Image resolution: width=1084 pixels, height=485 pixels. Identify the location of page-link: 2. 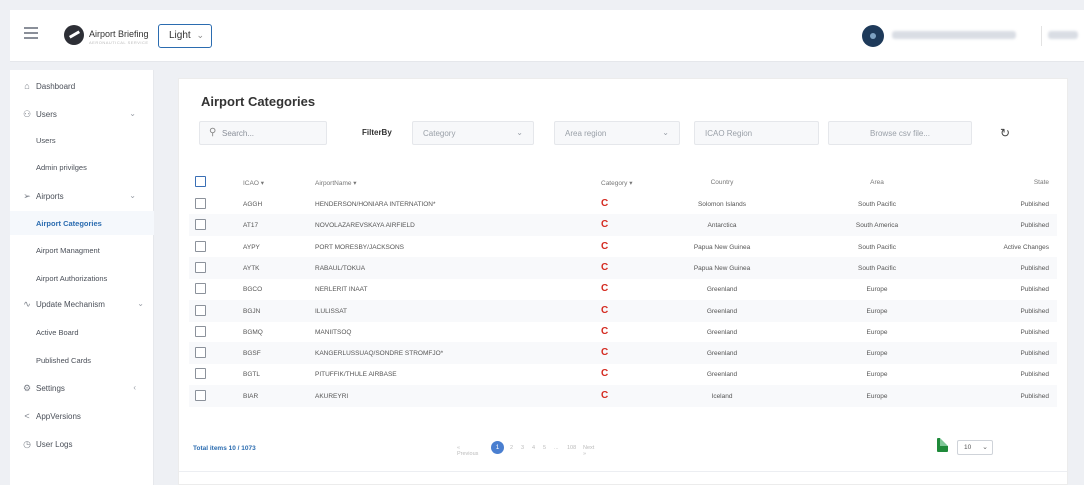
(511, 448).